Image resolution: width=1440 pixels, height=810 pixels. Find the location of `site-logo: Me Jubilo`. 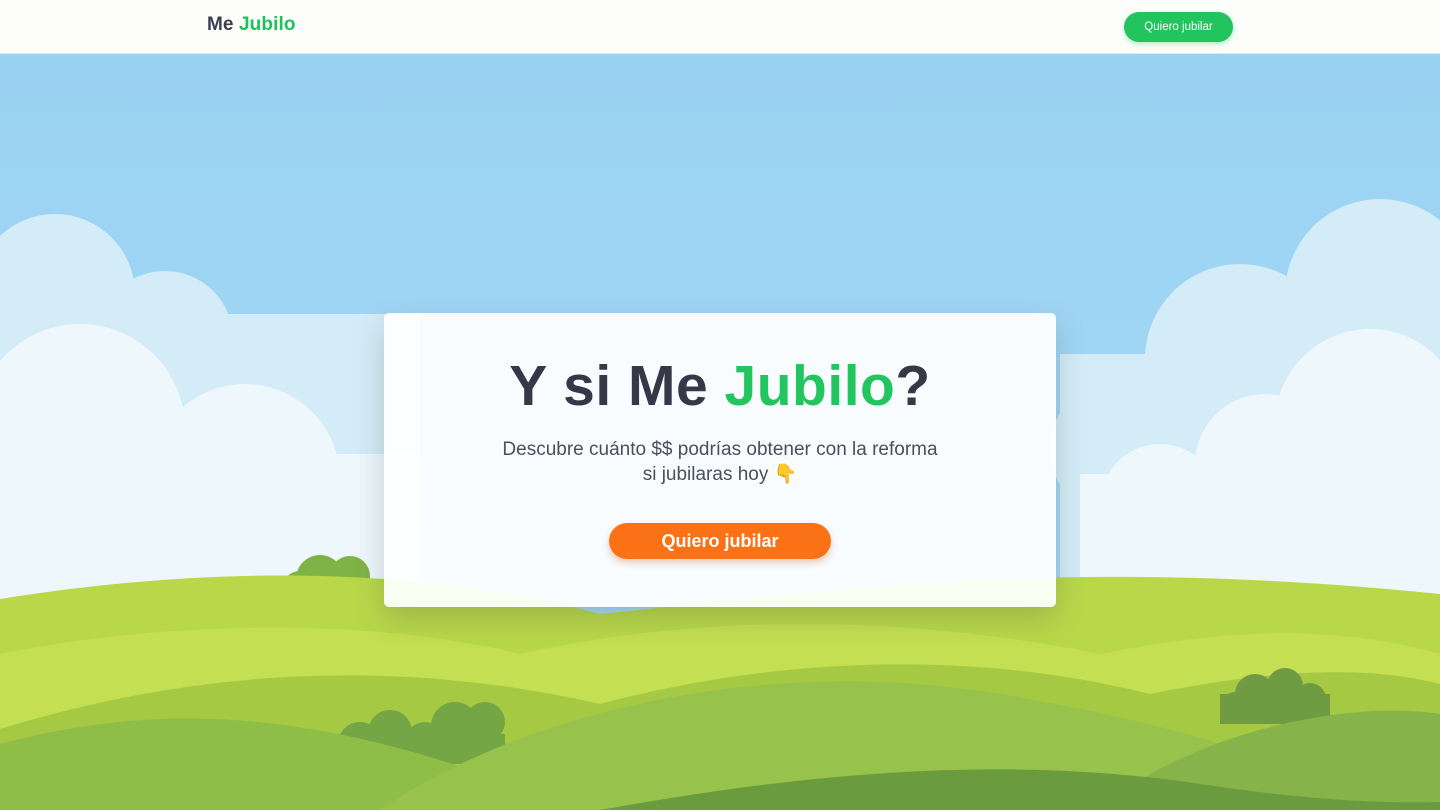

site-logo: Me Jubilo is located at coordinates (251, 25).